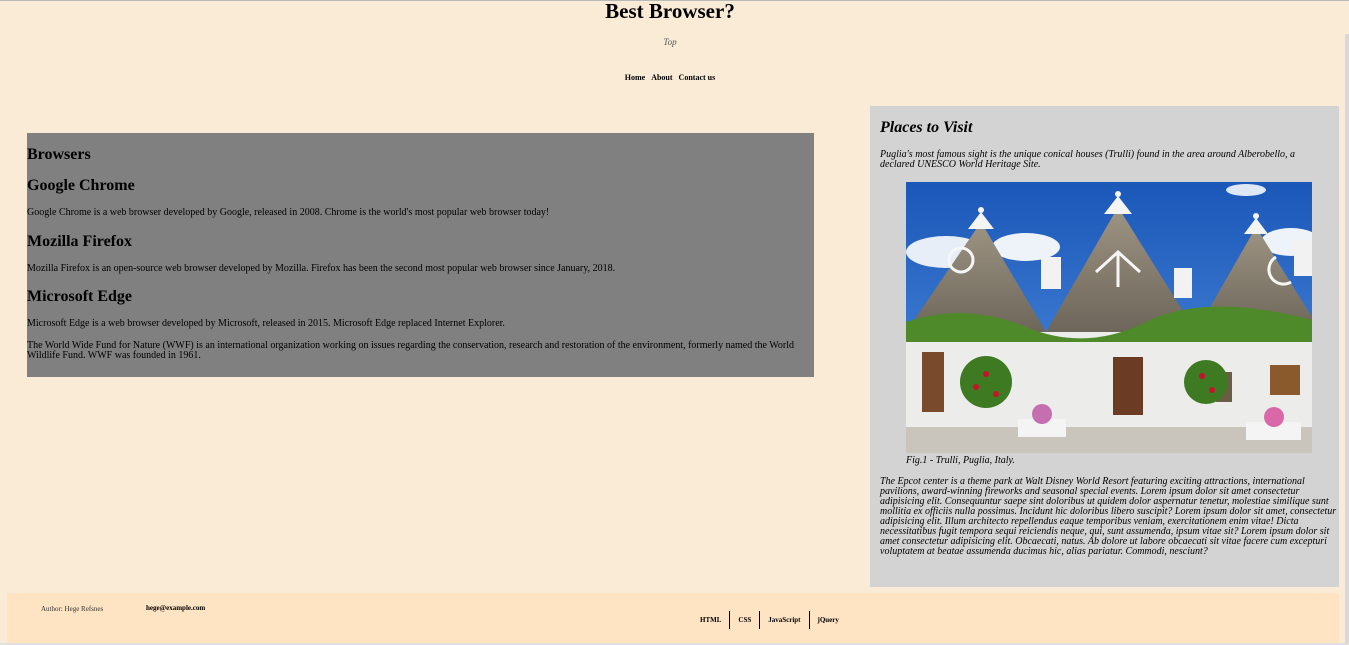  I want to click on chrome-heading: Google Chrome, so click(81, 185).